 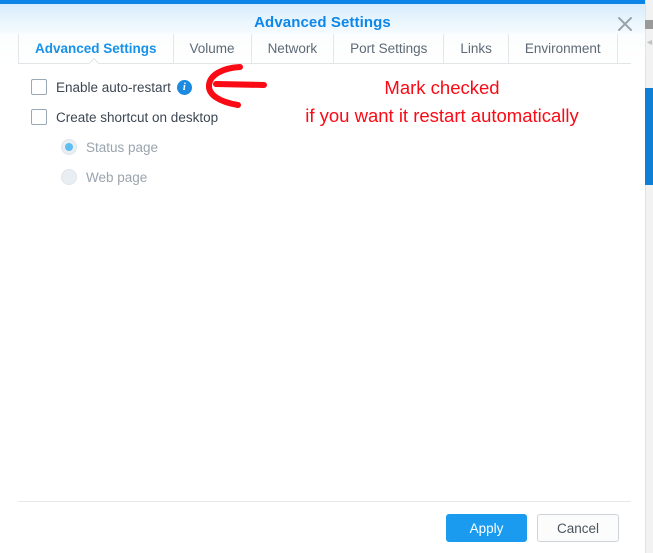 I want to click on tab-bar-leading-spacer, so click(x=9, y=48).